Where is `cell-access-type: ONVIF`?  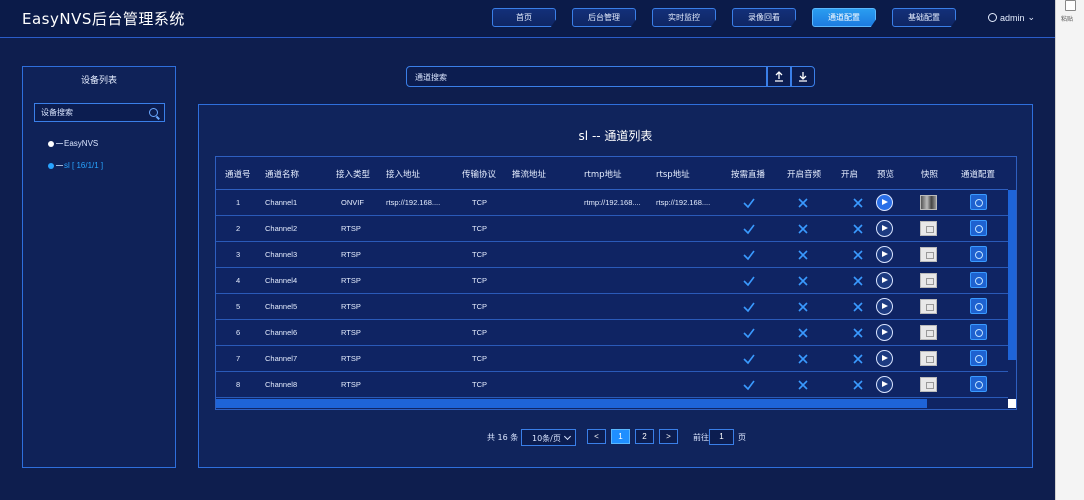
cell-access-type: ONVIF is located at coordinates (352, 202).